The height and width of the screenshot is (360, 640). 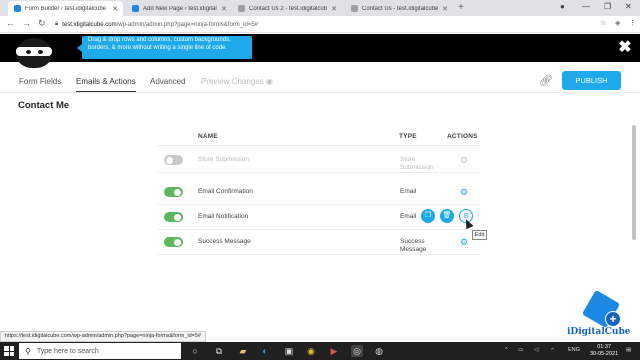 What do you see at coordinates (379, 351) in the screenshot?
I see `obs-icon: ◍` at bounding box center [379, 351].